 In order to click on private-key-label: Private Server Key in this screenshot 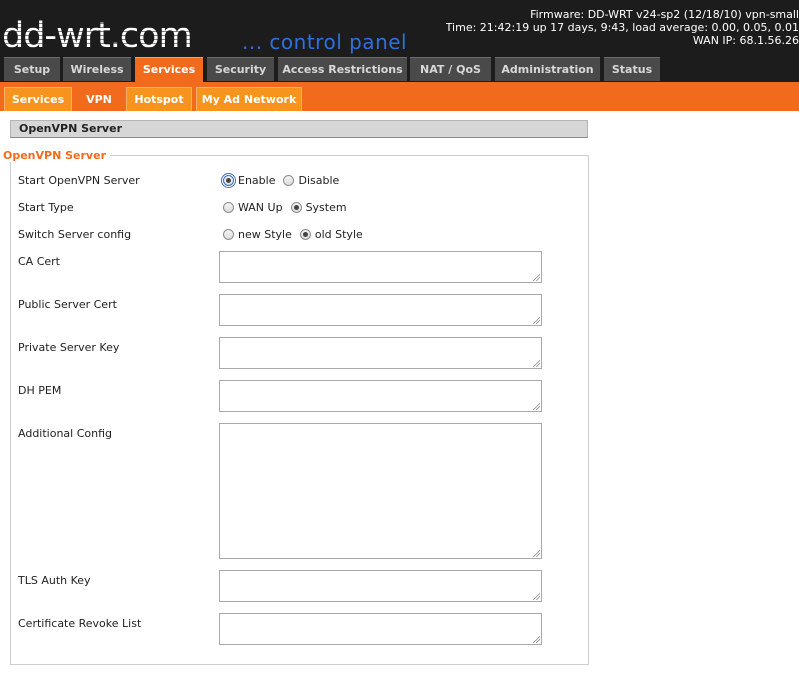, I will do `click(69, 347)`.